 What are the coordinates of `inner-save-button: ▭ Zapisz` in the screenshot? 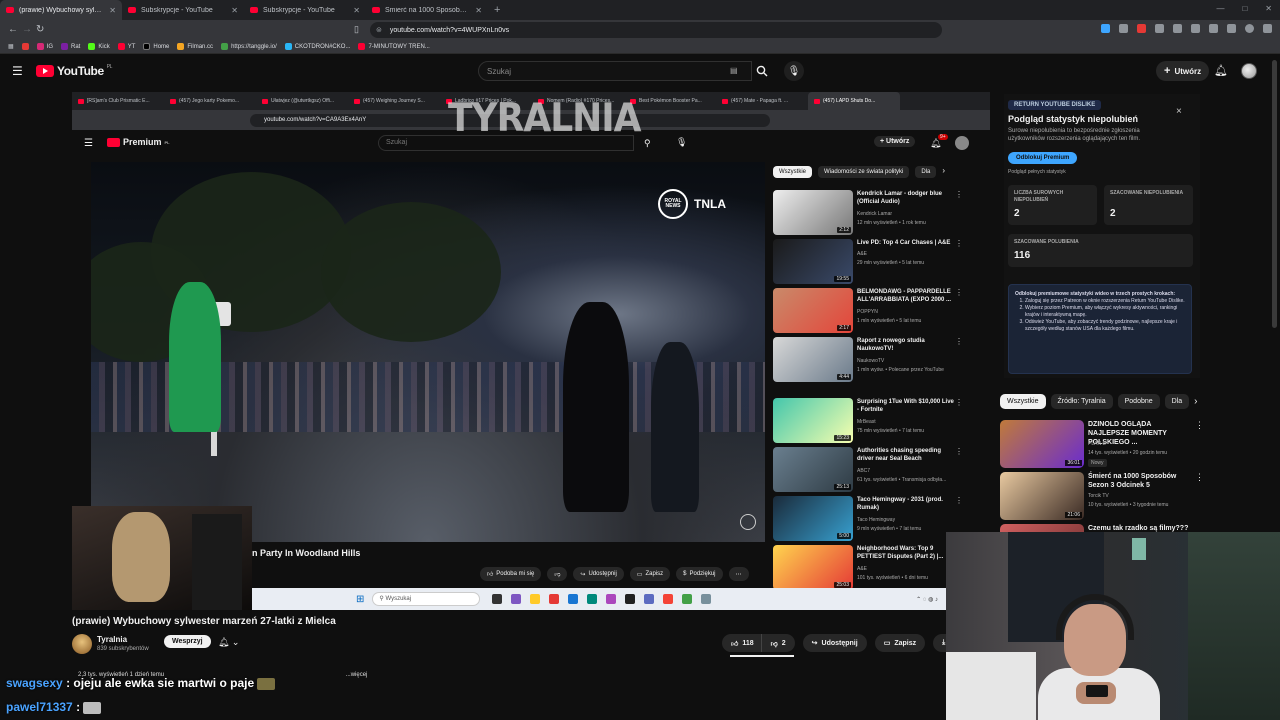 It's located at (650, 574).